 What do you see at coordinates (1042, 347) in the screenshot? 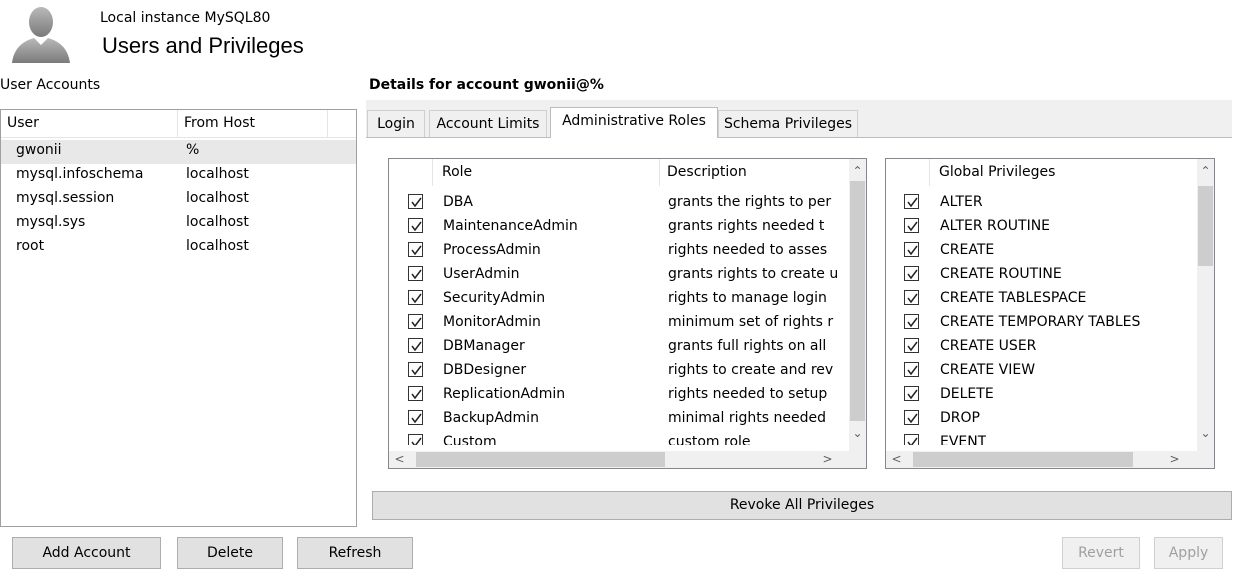
I see `list-item: CREATE USER` at bounding box center [1042, 347].